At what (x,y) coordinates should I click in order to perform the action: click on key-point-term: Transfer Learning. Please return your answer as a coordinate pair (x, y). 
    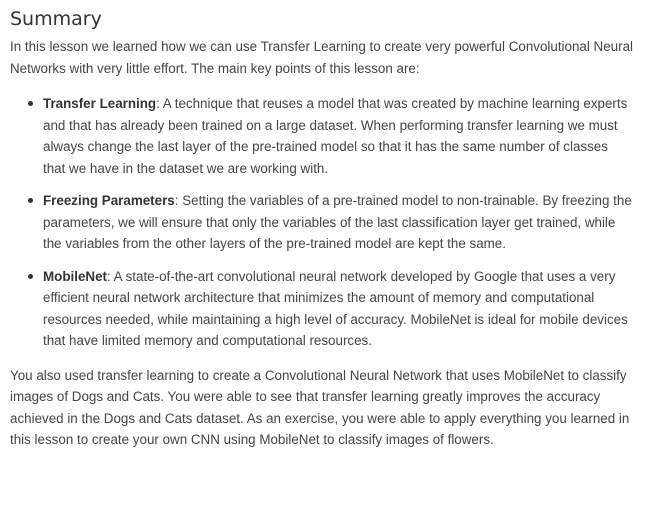
    Looking at the image, I should click on (100, 103).